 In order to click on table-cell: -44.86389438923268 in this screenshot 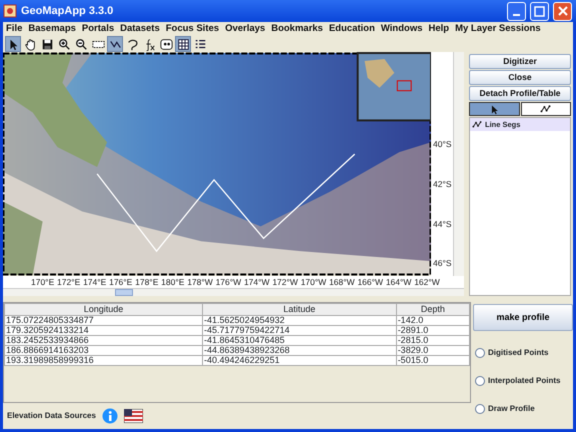, I will do `click(299, 351)`.